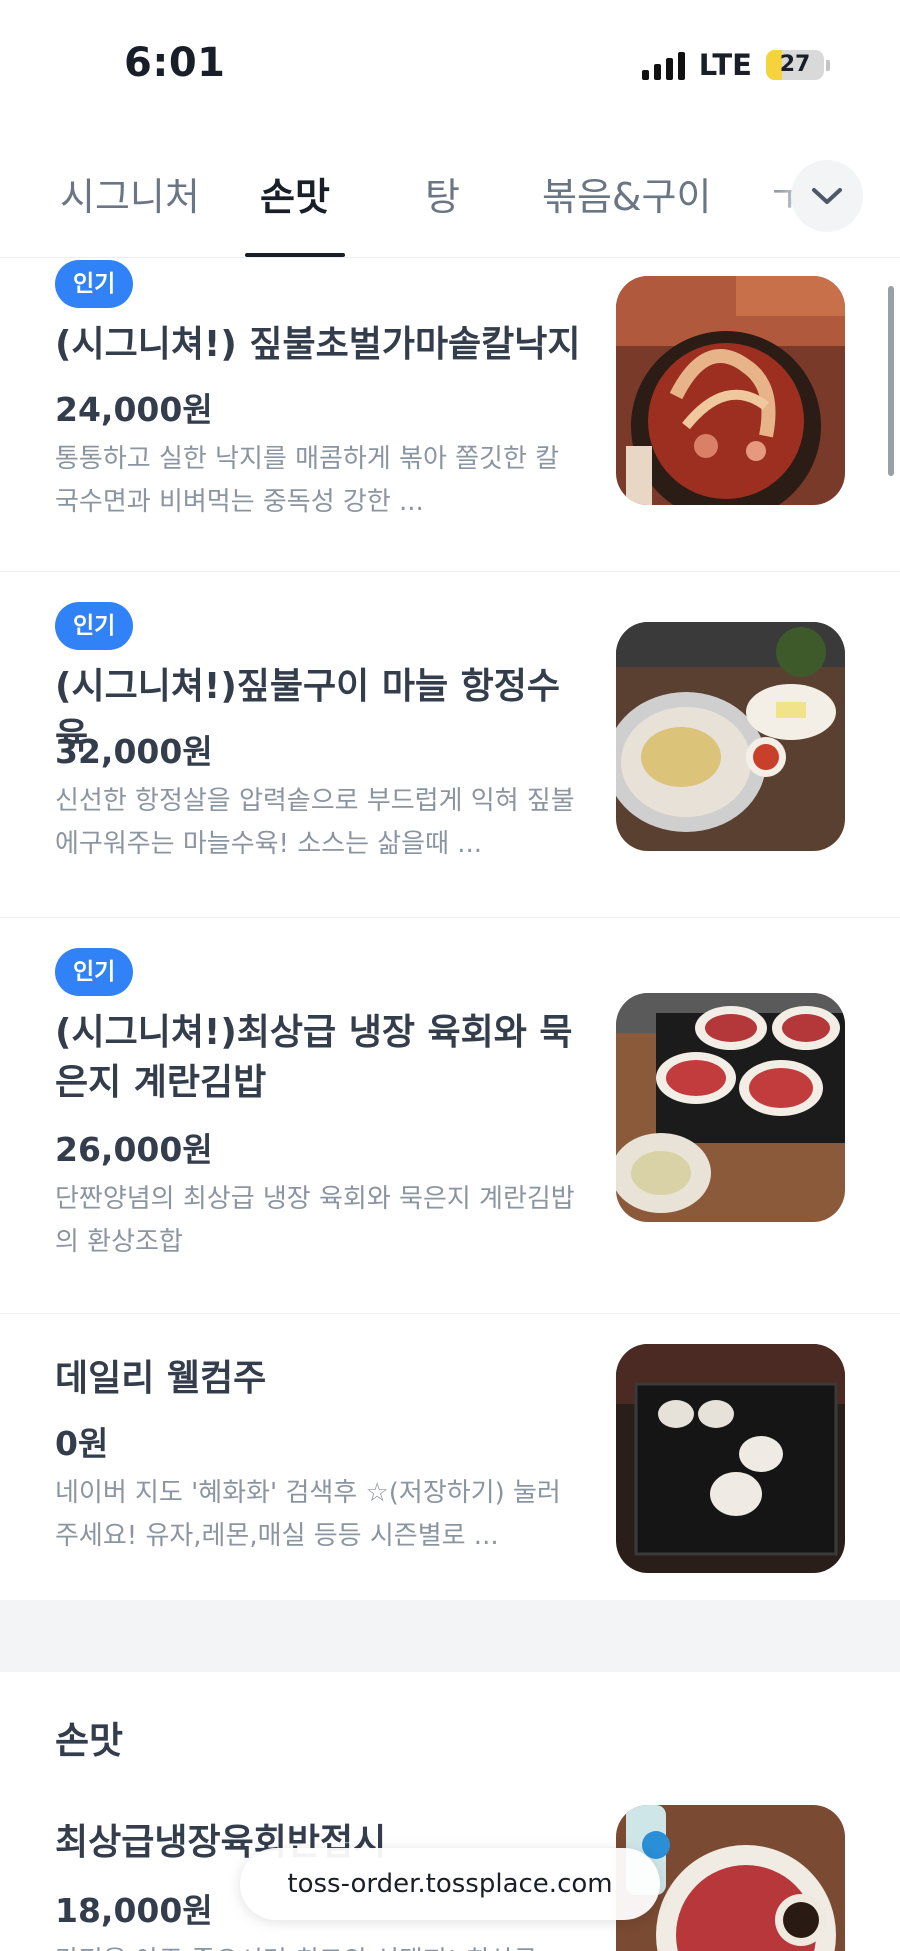  Describe the element at coordinates (295, 193) in the screenshot. I see `tab-sonmat: 손맛` at that location.